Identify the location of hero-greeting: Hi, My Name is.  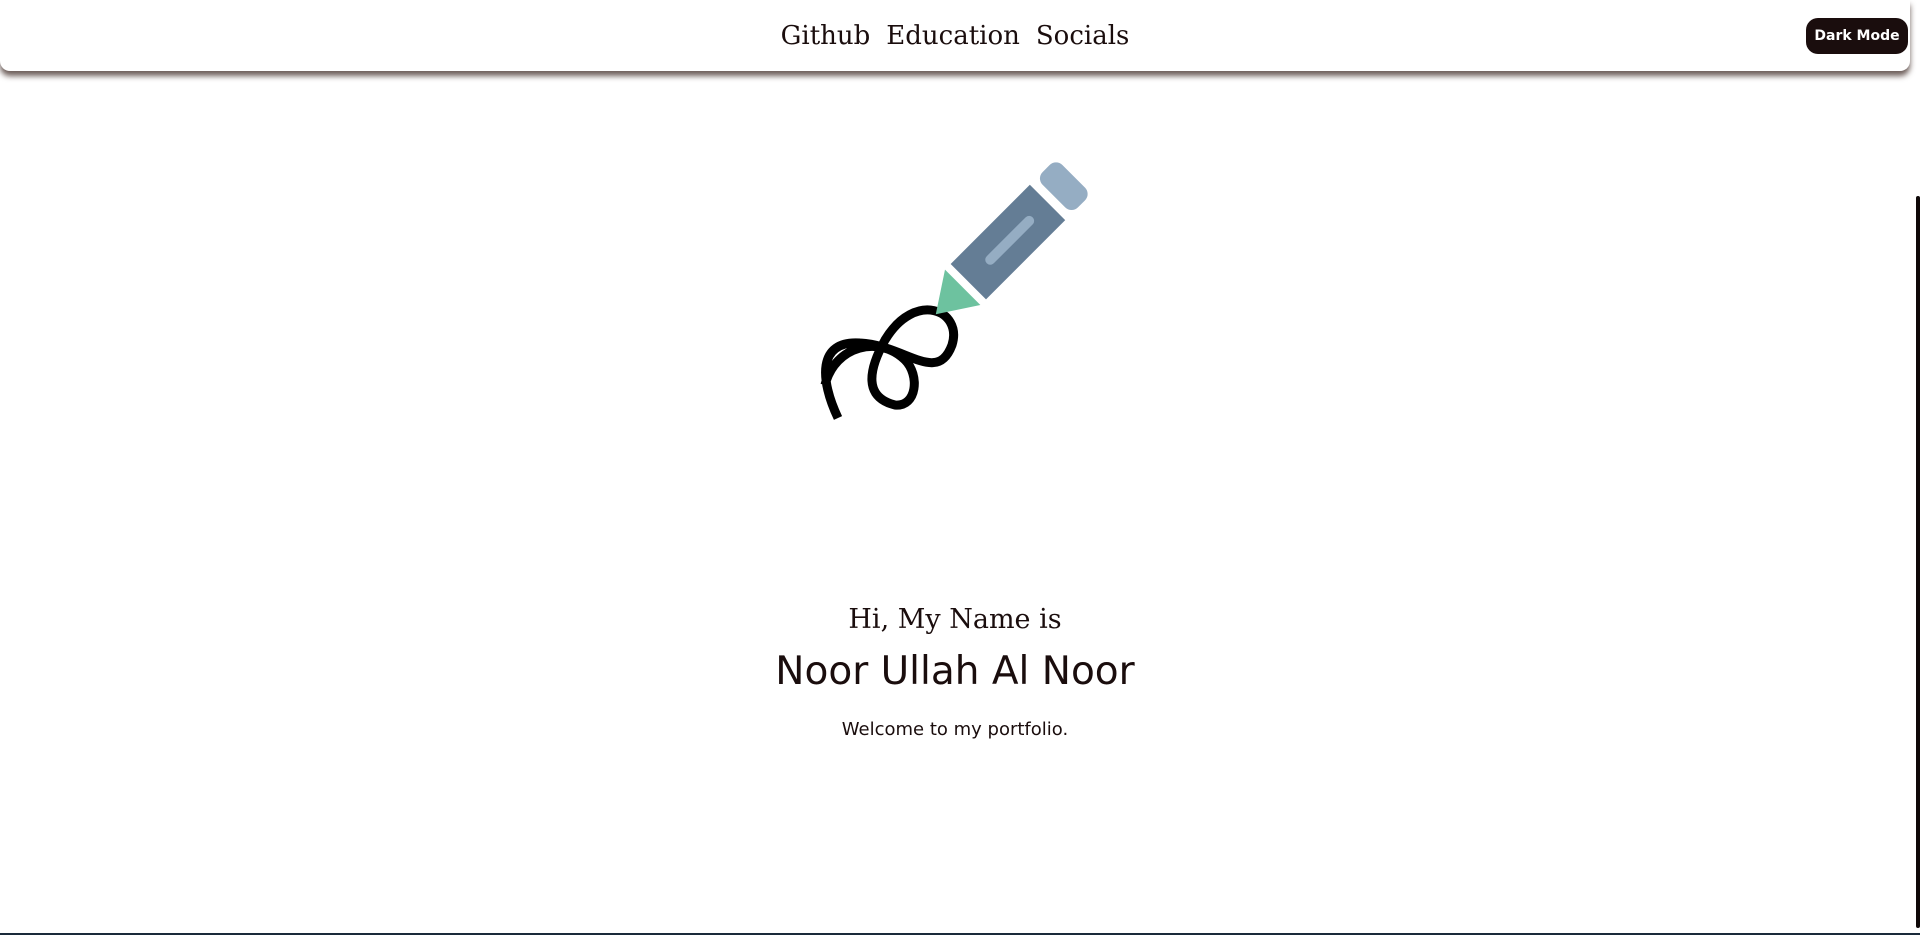
(955, 619).